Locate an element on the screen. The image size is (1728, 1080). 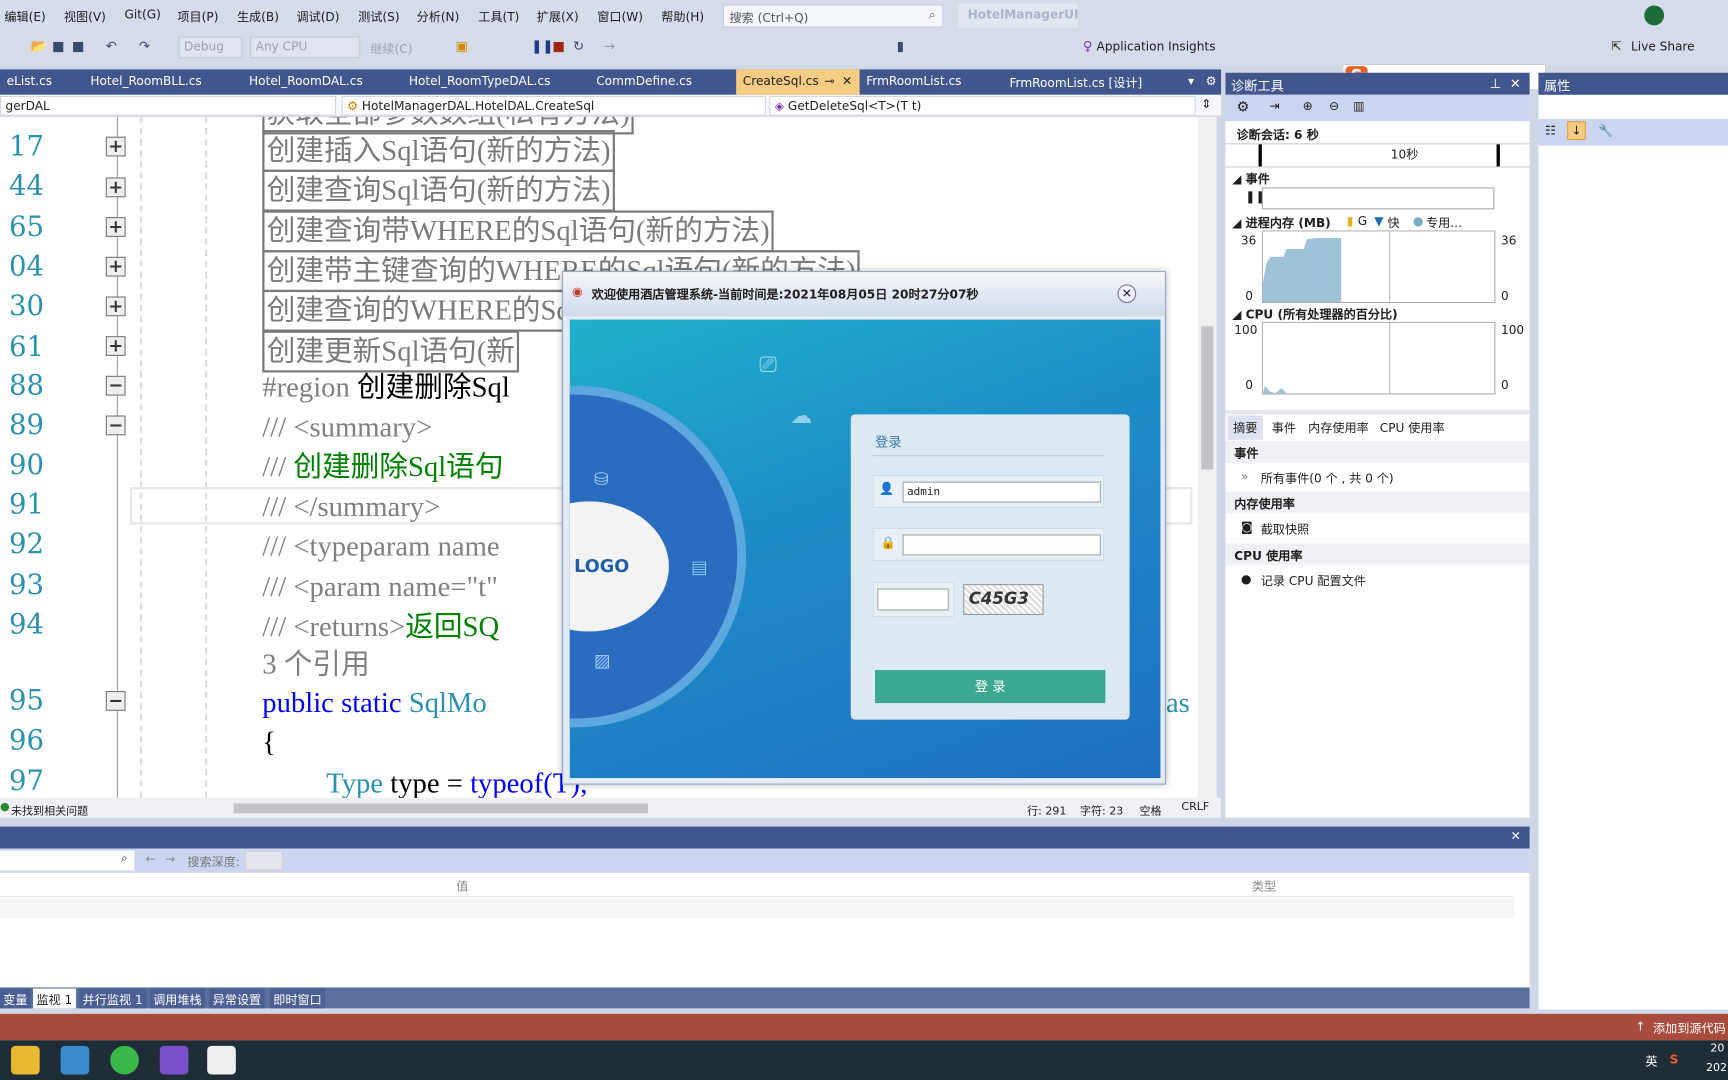
menu-help: 帮助(H) is located at coordinates (682, 17).